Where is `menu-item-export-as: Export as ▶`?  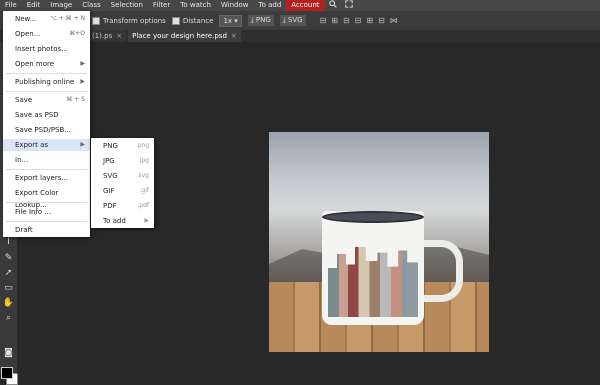 menu-item-export-as: Export as ▶ is located at coordinates (46, 145).